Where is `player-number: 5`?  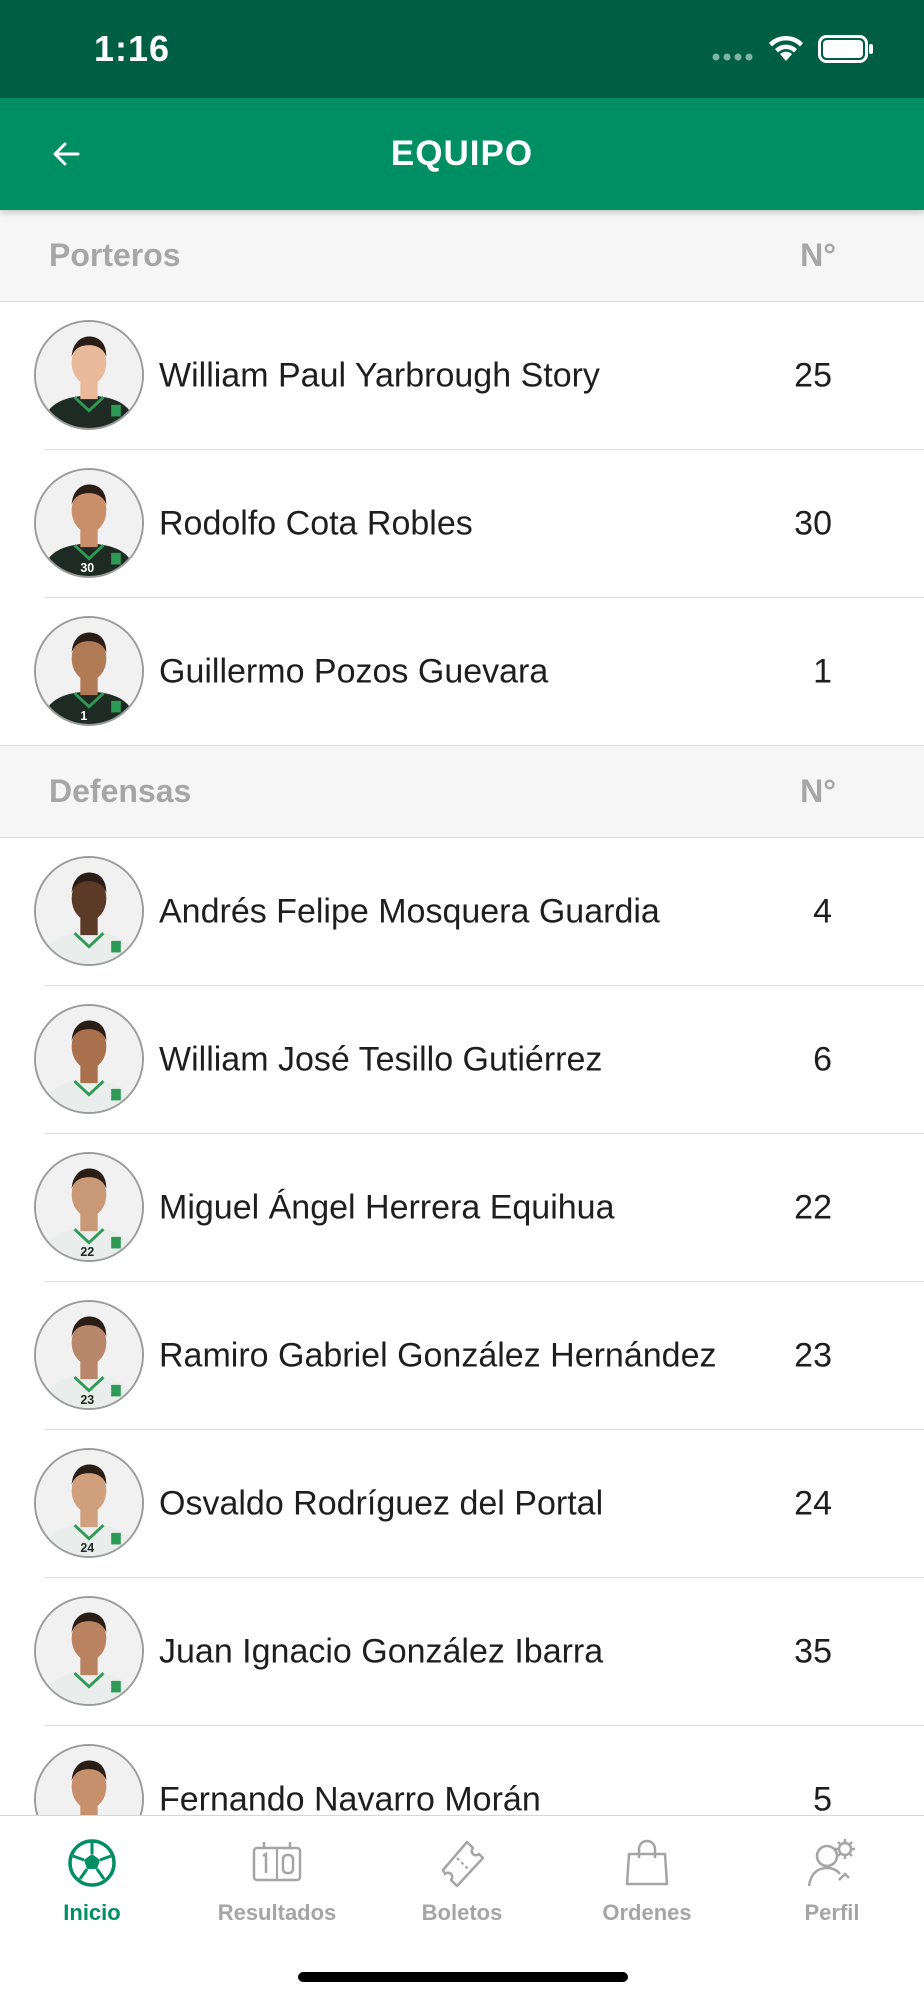
player-number: 5 is located at coordinates (822, 1798).